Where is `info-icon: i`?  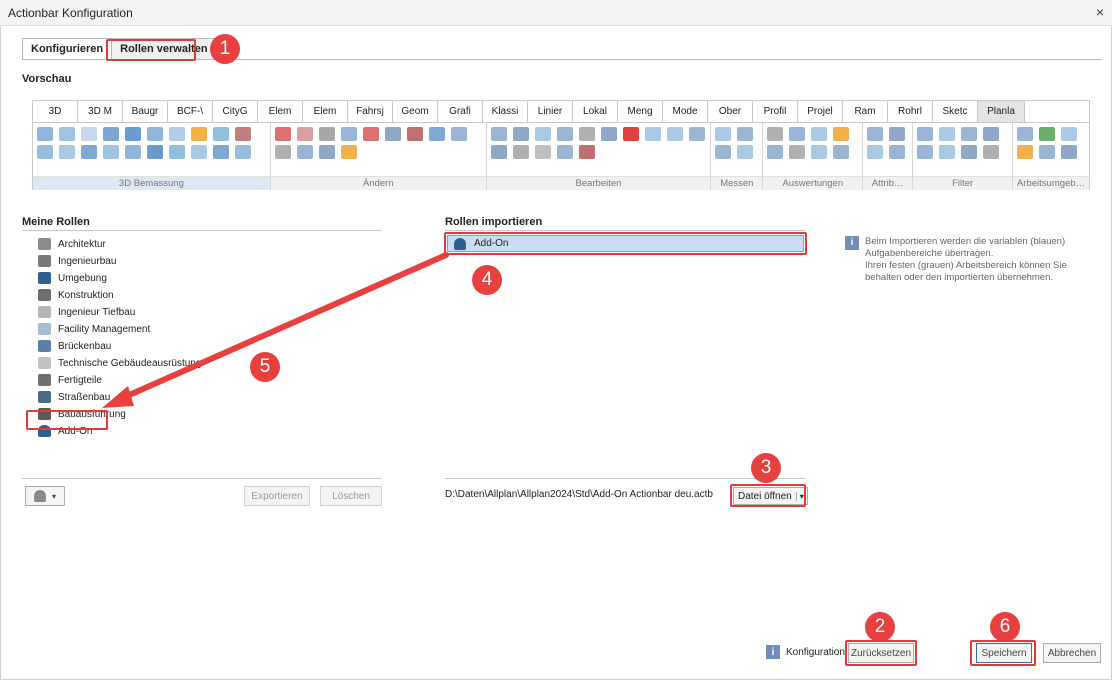
info-icon: i is located at coordinates (773, 652).